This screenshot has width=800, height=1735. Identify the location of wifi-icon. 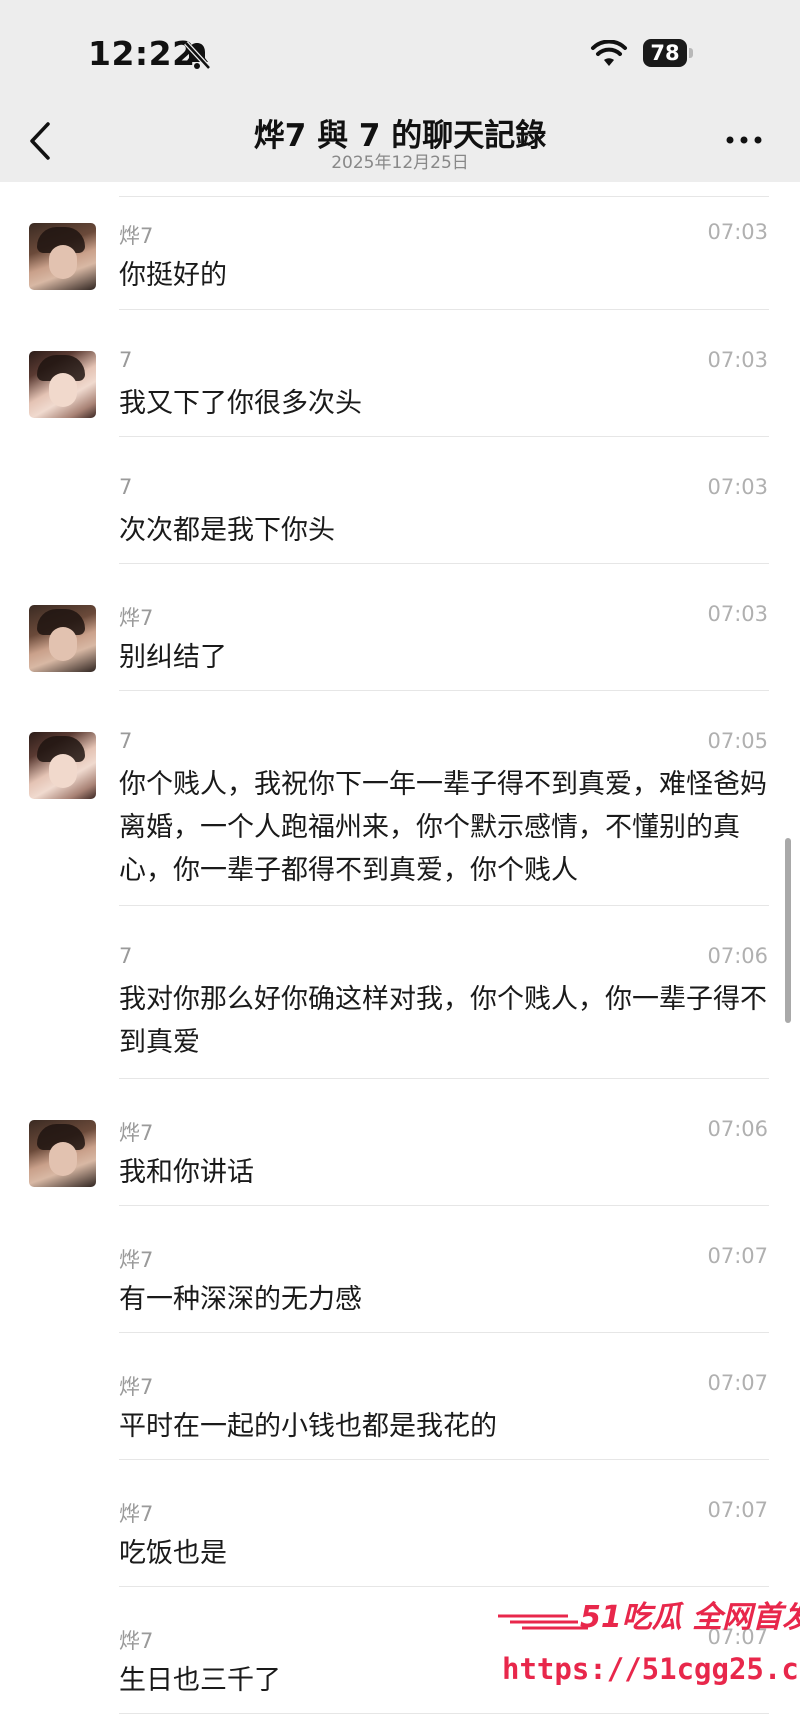
(609, 53).